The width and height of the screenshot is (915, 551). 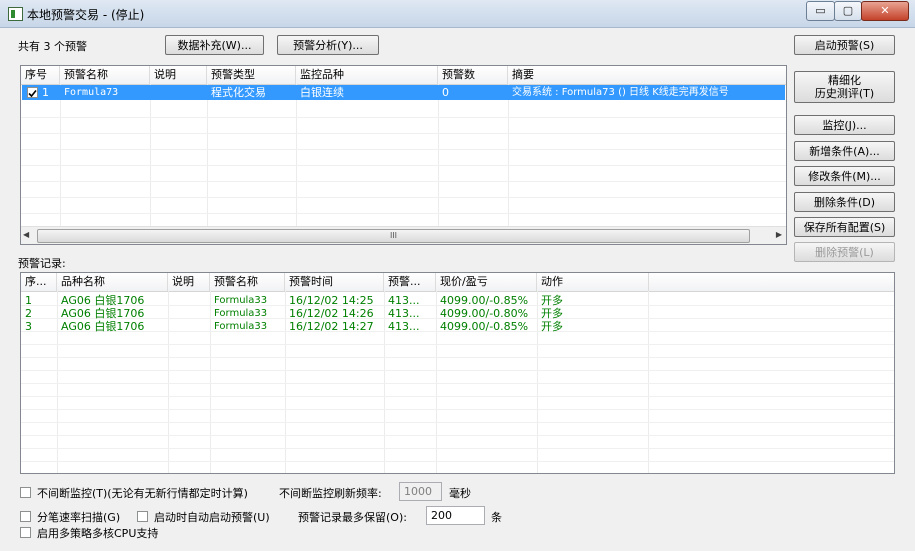 I want to click on row-summary: 交易系统 : Formula73 () 日线 K线走完再发信号, so click(x=620, y=92).